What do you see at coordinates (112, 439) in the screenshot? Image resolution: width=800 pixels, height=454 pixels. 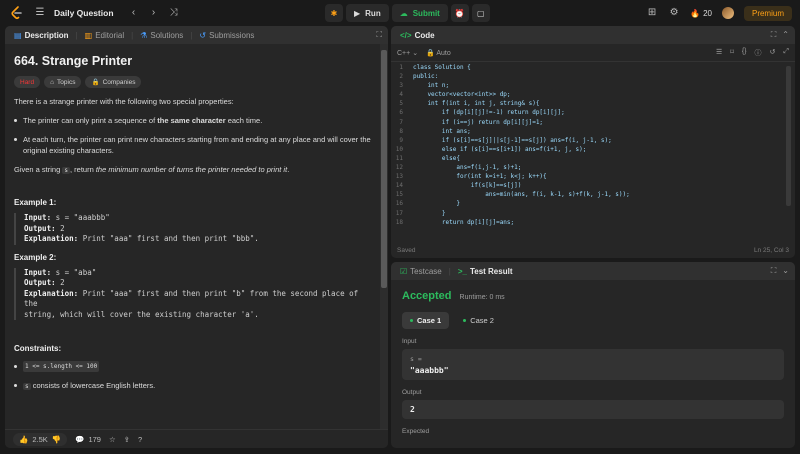 I see `star-icon: ☆` at bounding box center [112, 439].